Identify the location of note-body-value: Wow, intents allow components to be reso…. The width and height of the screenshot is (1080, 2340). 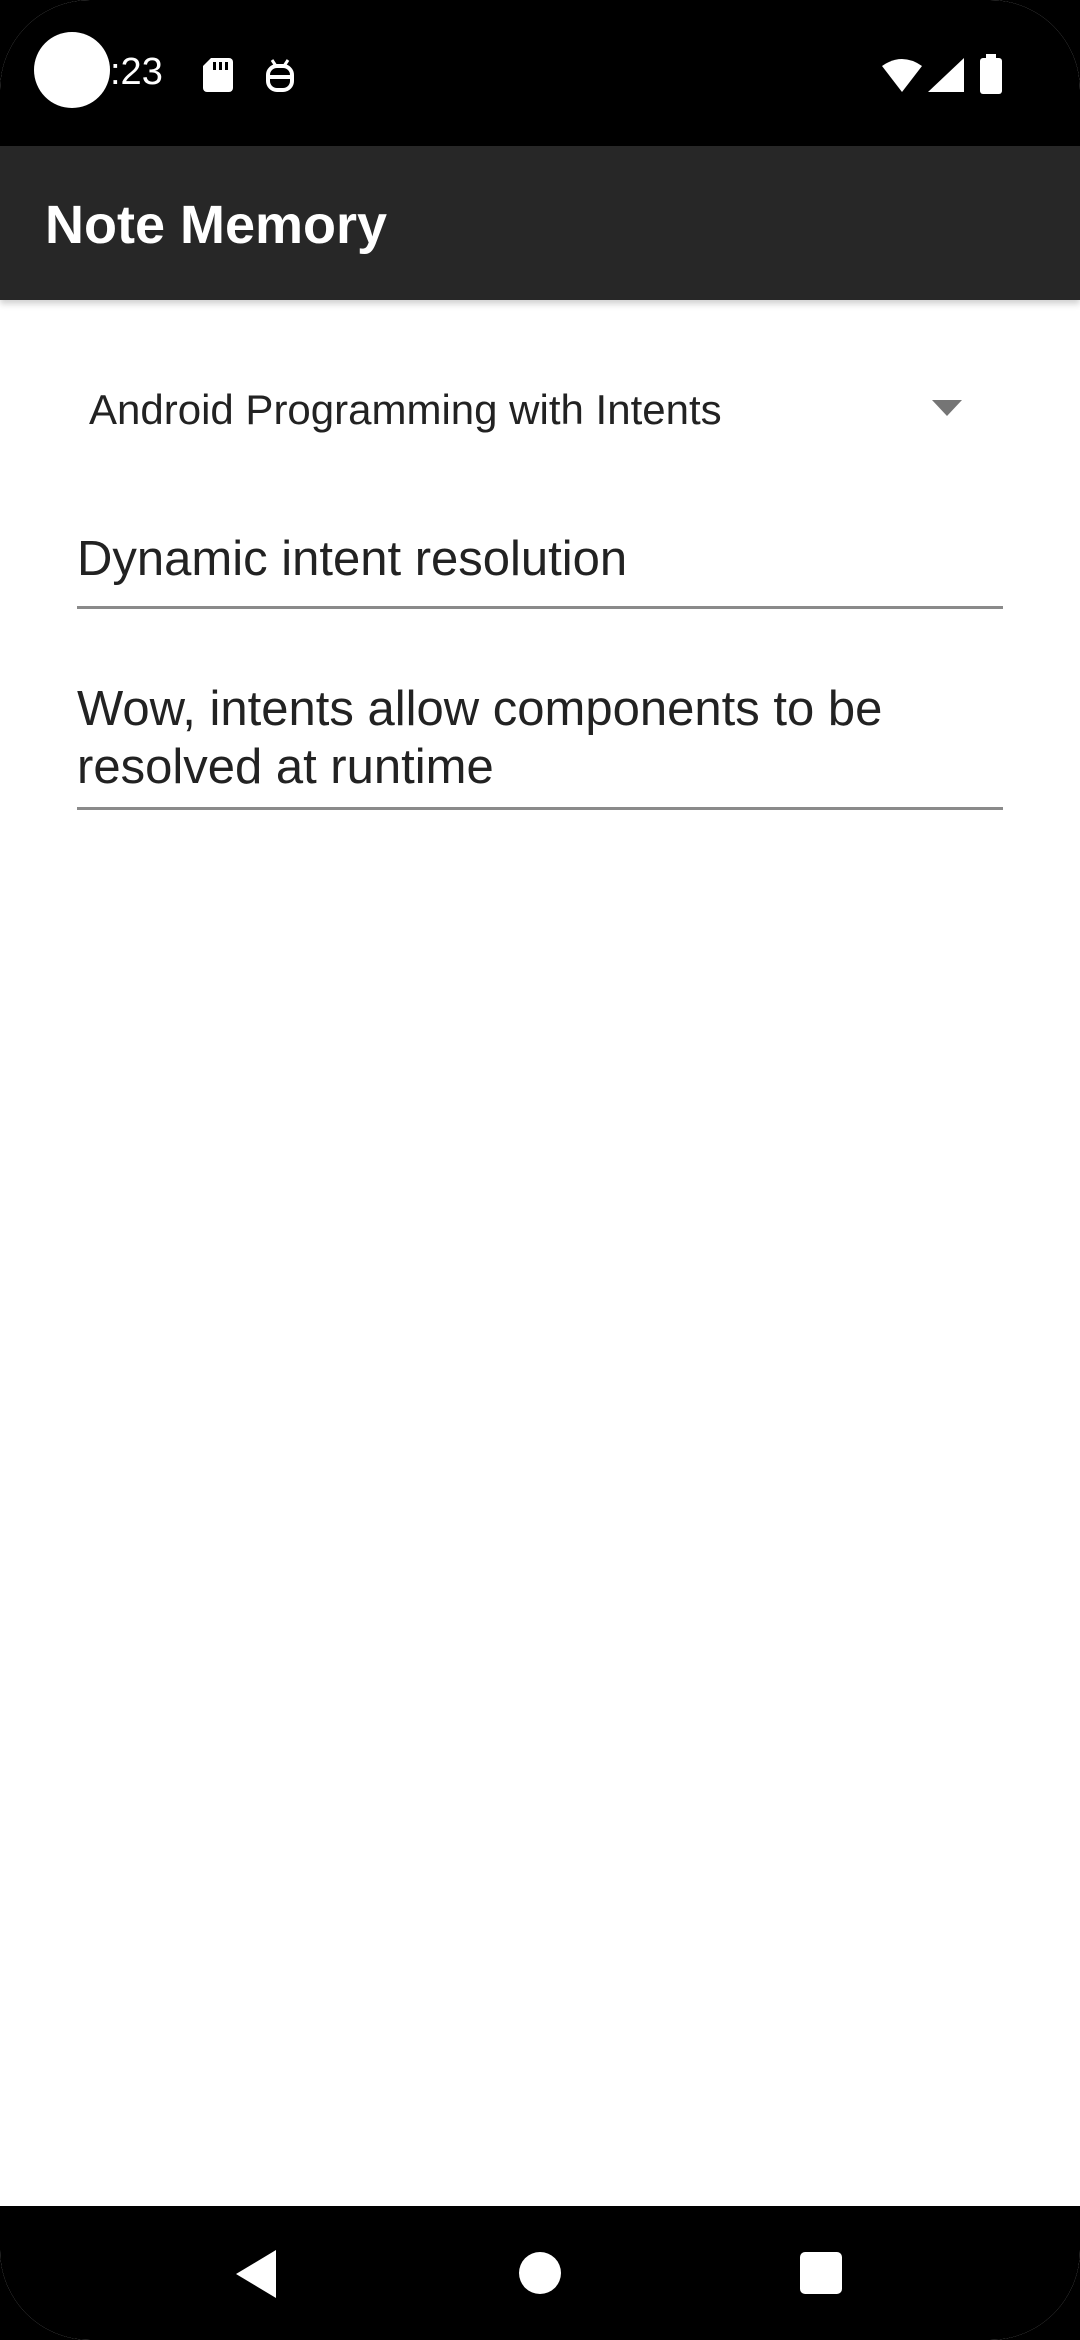
(480, 738).